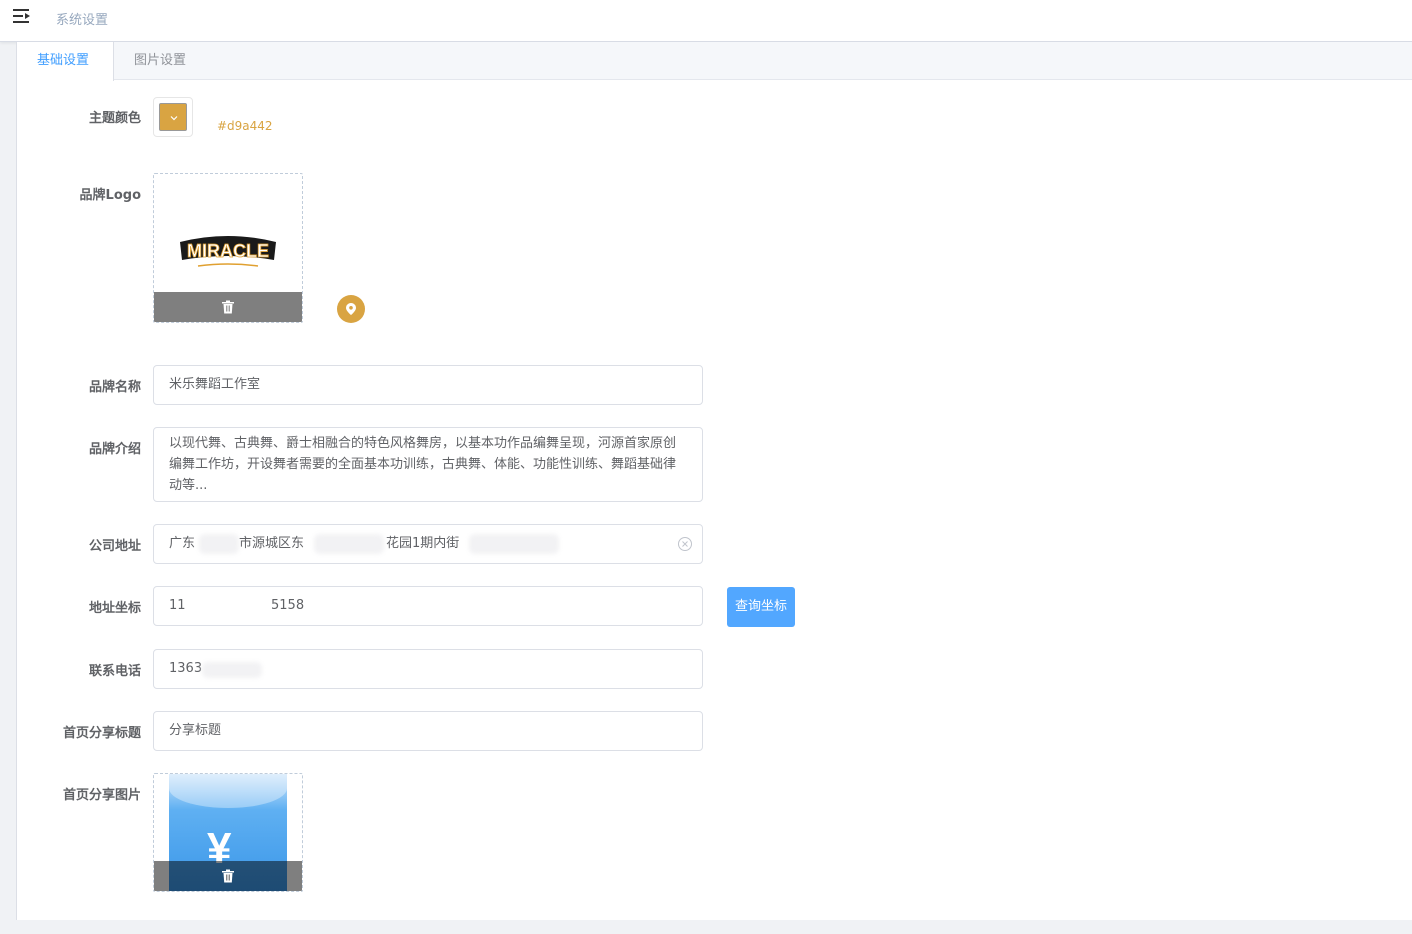 The image size is (1412, 934). I want to click on phone-input: 1363, so click(428, 669).